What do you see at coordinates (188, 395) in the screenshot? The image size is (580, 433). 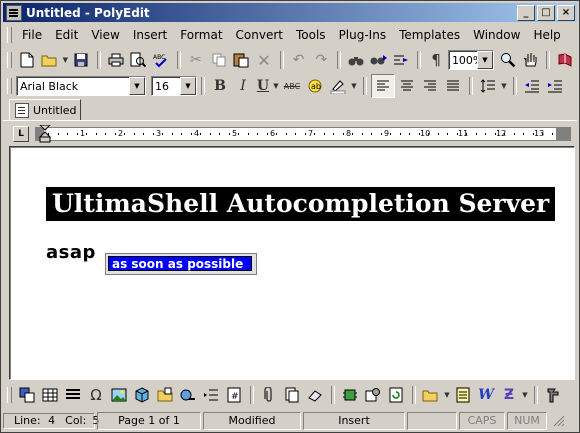 I see `insert-hyperlink-icon` at bounding box center [188, 395].